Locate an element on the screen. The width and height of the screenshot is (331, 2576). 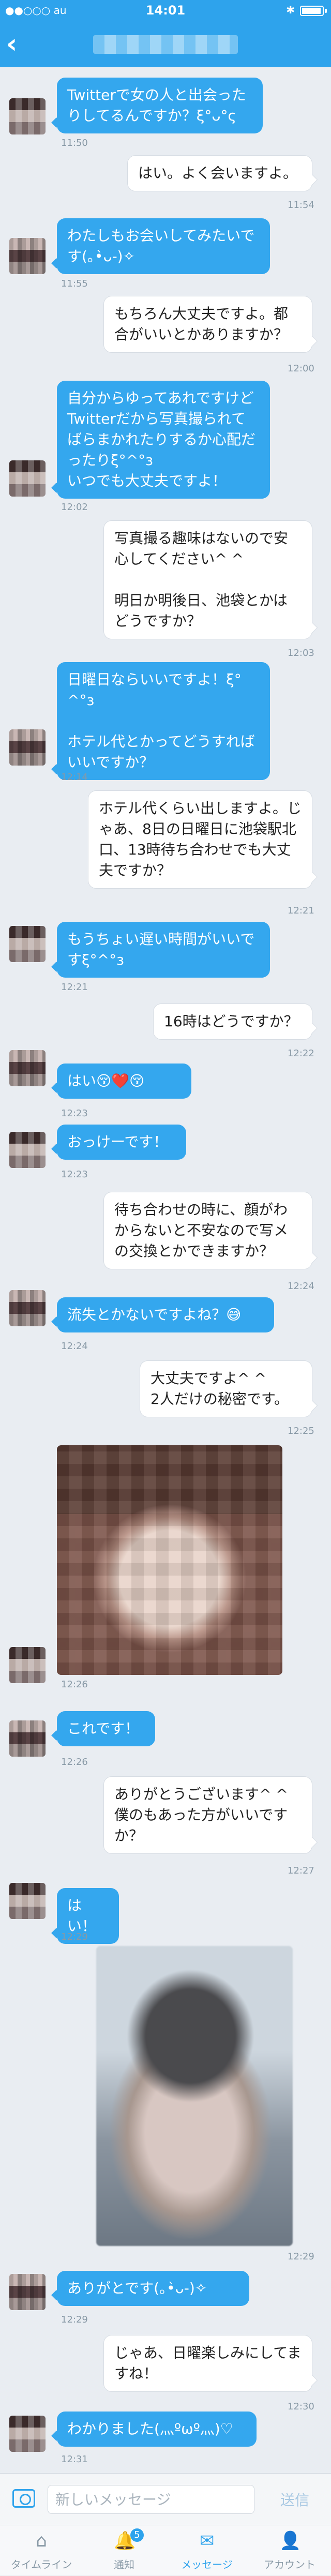
back-icon: ‹ is located at coordinates (18, 44).